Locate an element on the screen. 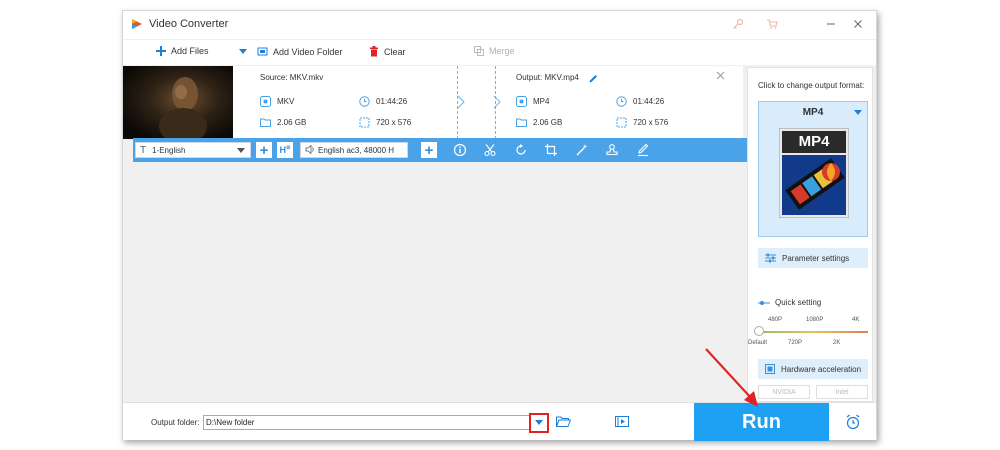  audio-track-select: English ac3, 48000 H is located at coordinates (354, 150).